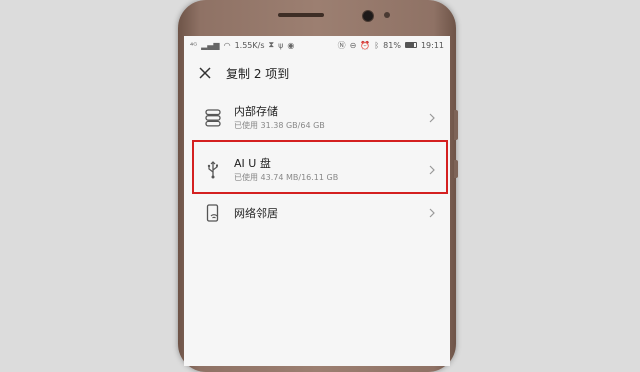 The height and width of the screenshot is (372, 640). Describe the element at coordinates (456, 125) in the screenshot. I see `volume-button` at that location.